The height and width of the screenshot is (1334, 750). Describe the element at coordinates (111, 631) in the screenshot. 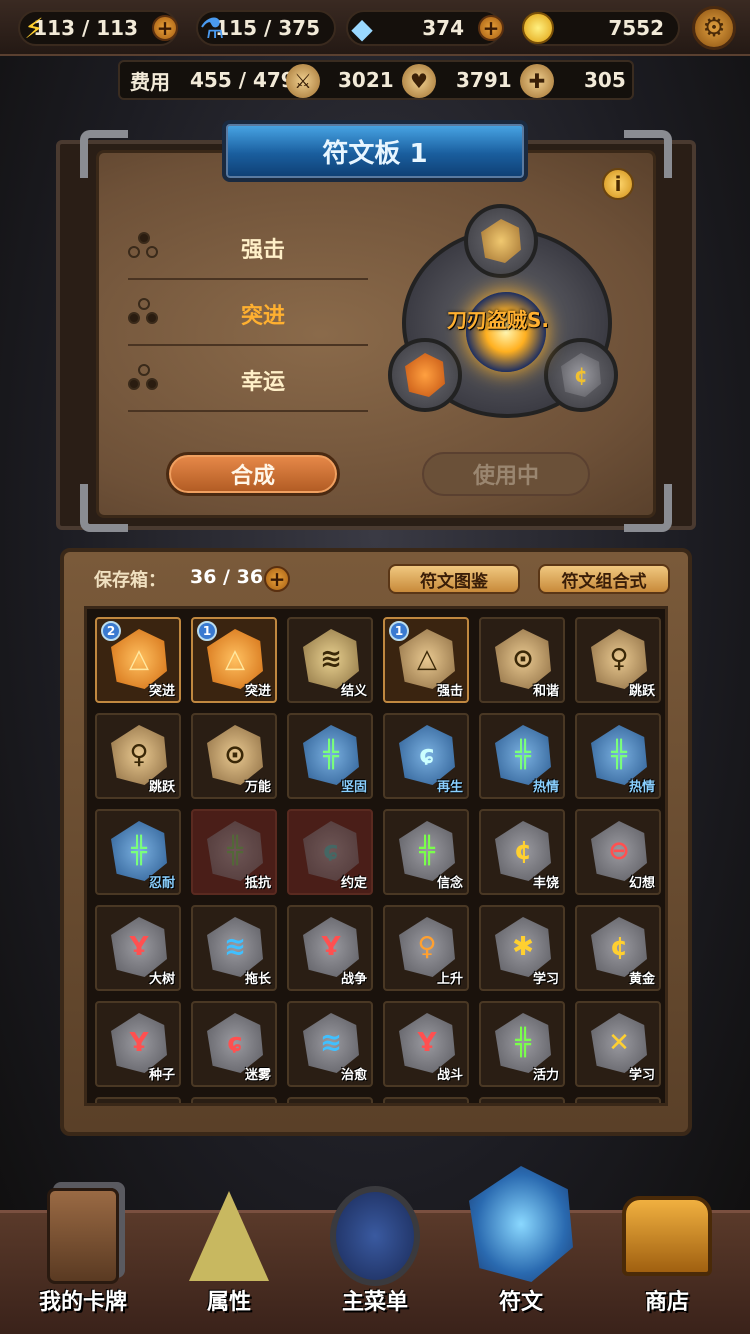

I see `rune-count-badge: 2` at that location.